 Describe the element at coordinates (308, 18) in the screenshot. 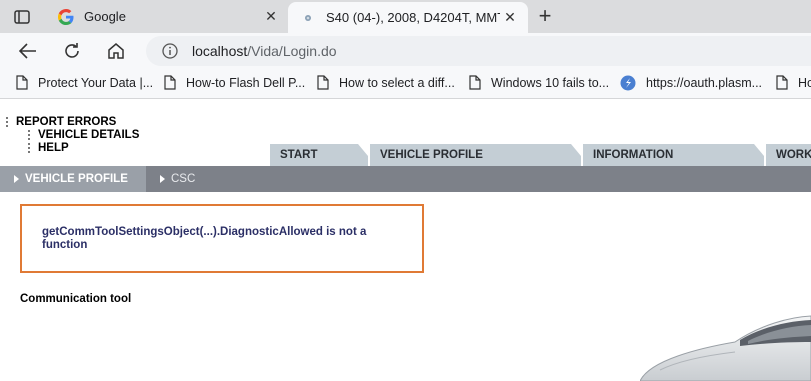

I see `vida-icon` at that location.